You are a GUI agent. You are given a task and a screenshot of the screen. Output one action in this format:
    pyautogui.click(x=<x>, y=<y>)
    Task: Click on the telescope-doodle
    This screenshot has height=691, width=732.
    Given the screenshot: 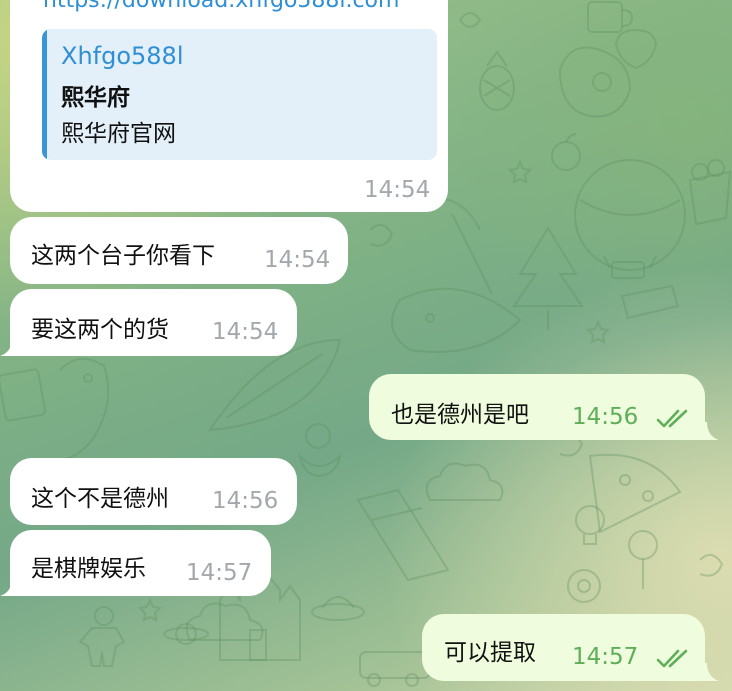 What is the action you would take?
    pyautogui.click(x=650, y=302)
    